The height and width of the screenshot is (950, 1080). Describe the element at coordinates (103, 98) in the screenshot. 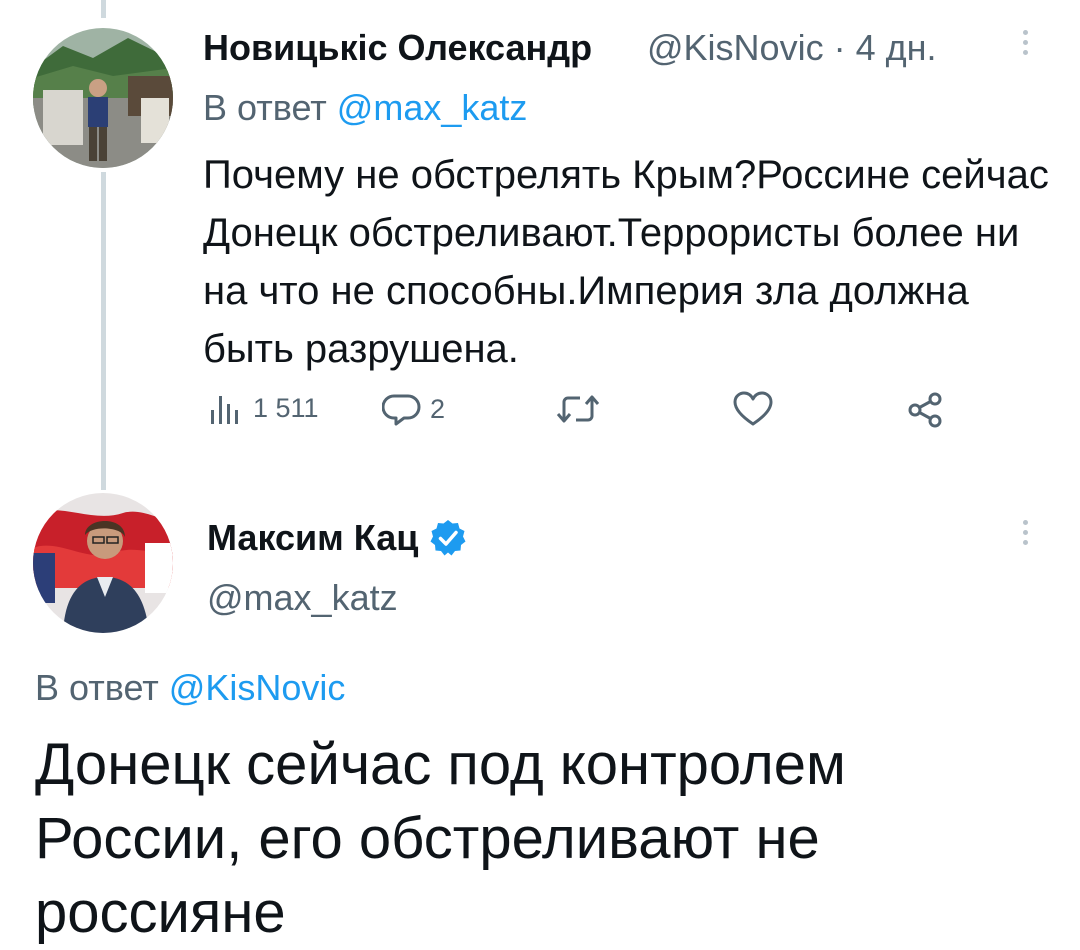

I see `avatar-kisnovic` at that location.